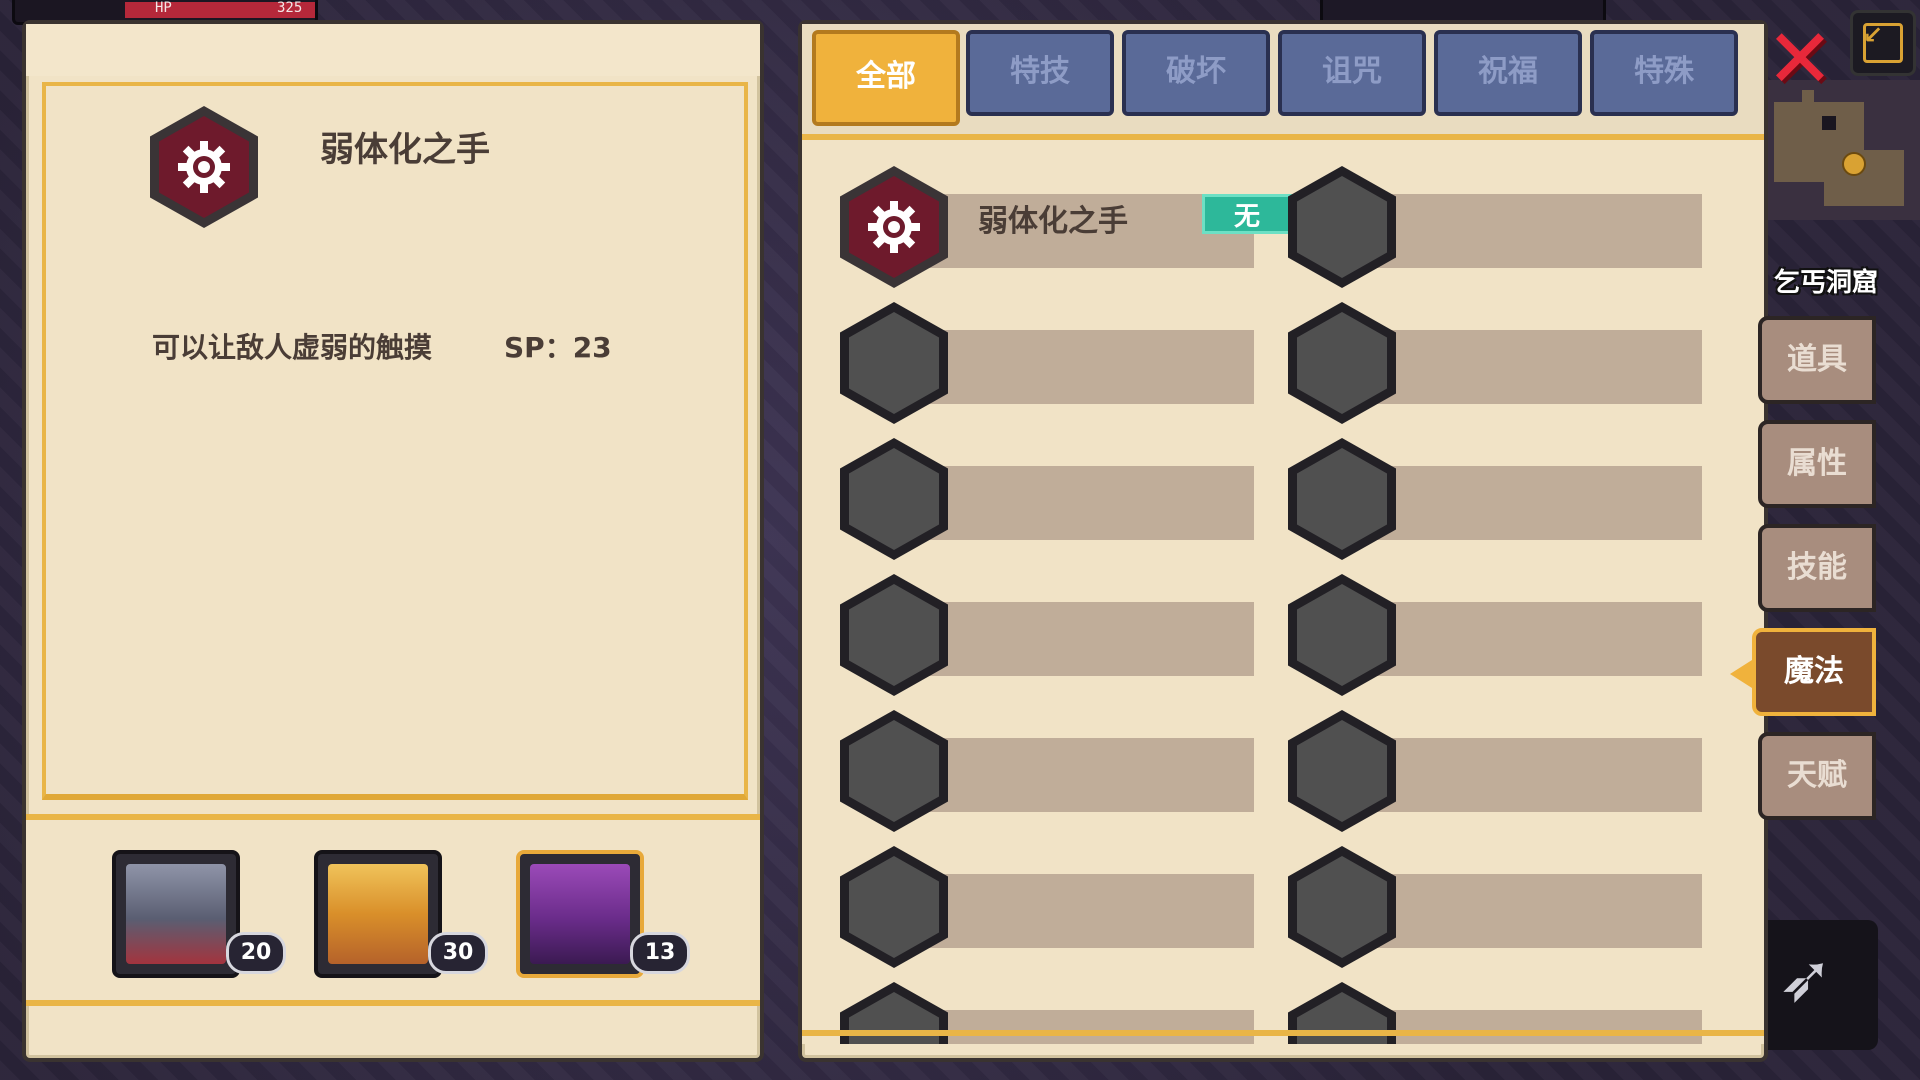 This screenshot has width=1920, height=1080. I want to click on skill-description: 可以让敌人虚弱的触摸, so click(292, 347).